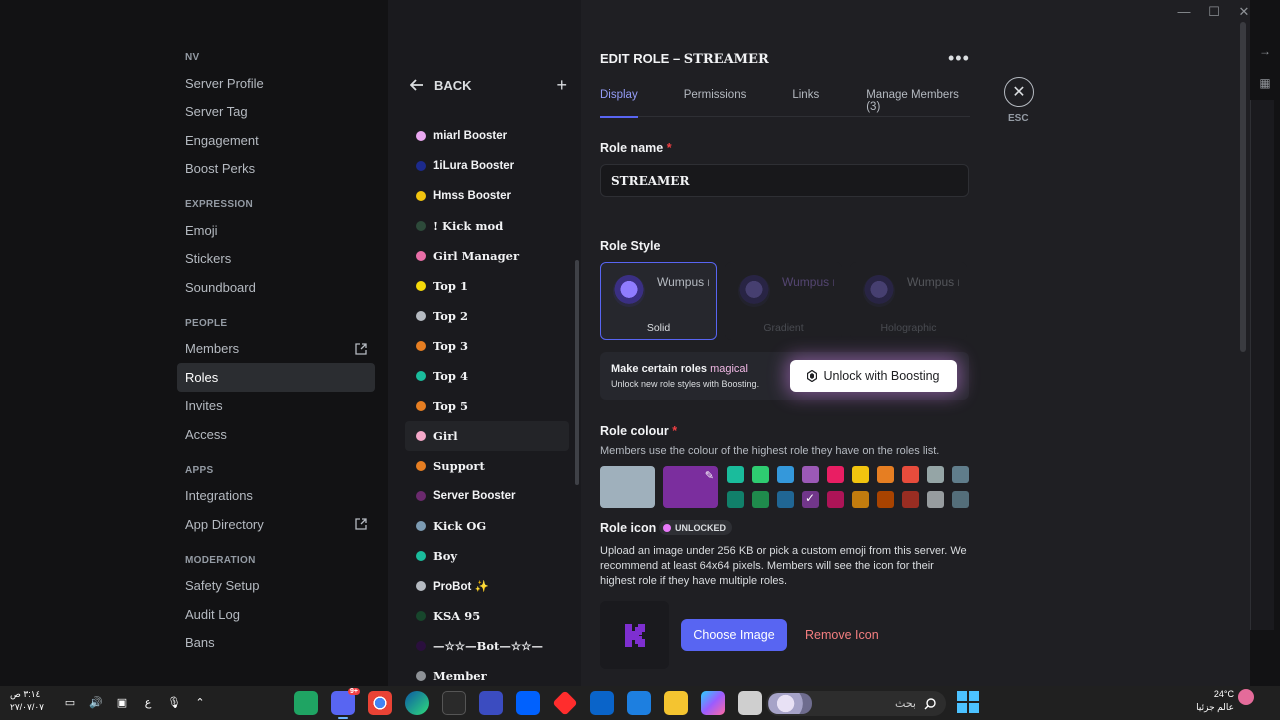  I want to click on role-list-item: Girl Manager, so click(487, 256).